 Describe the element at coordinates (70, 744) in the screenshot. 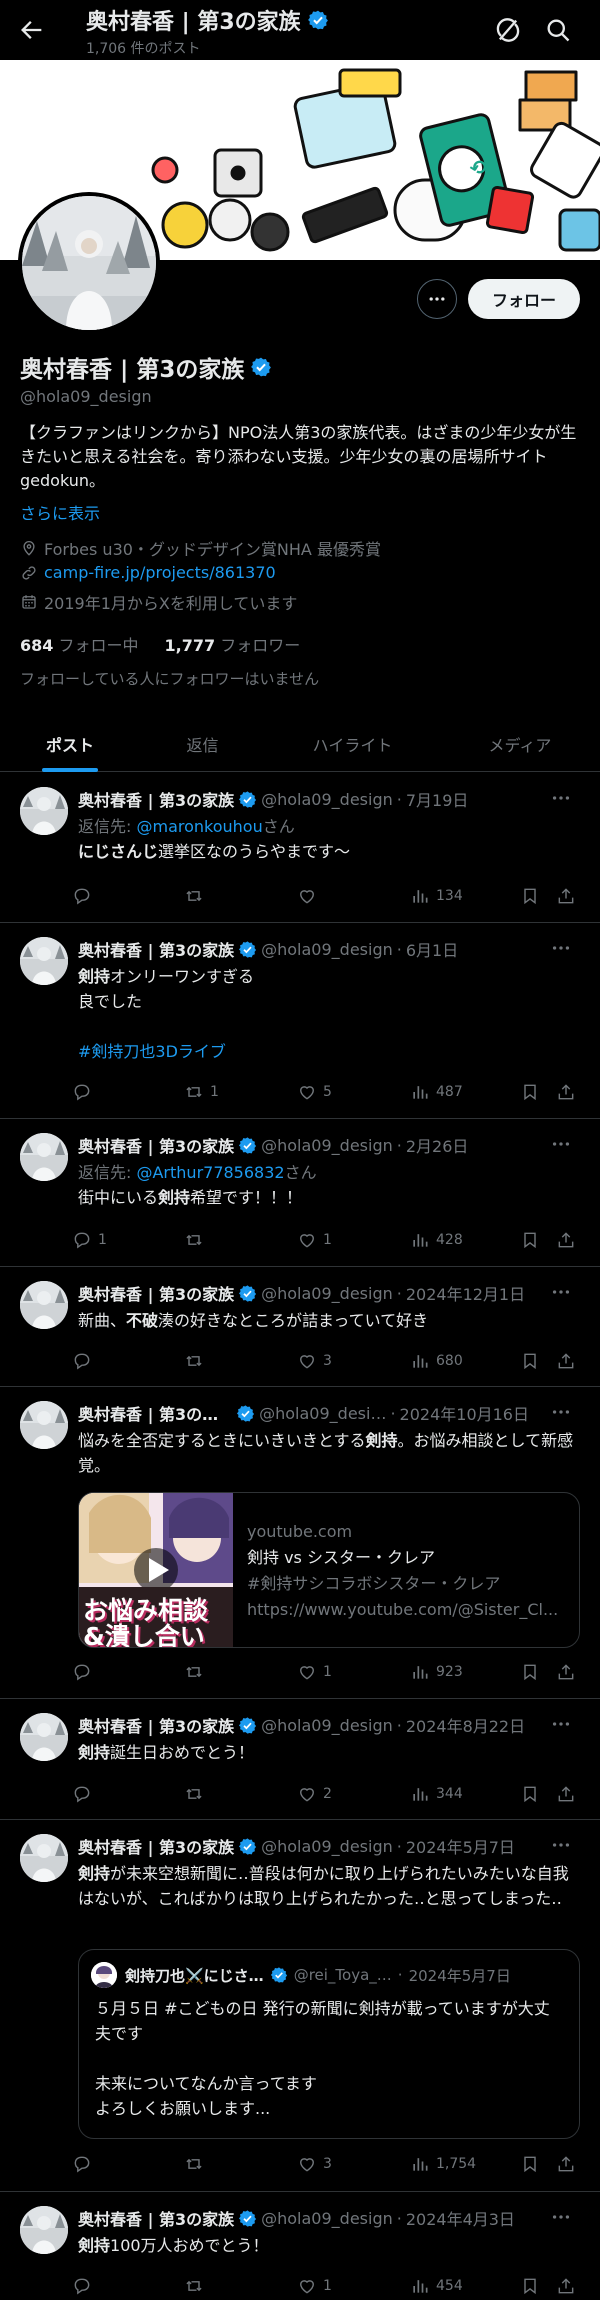

I see `tab-posts: ポスト` at that location.